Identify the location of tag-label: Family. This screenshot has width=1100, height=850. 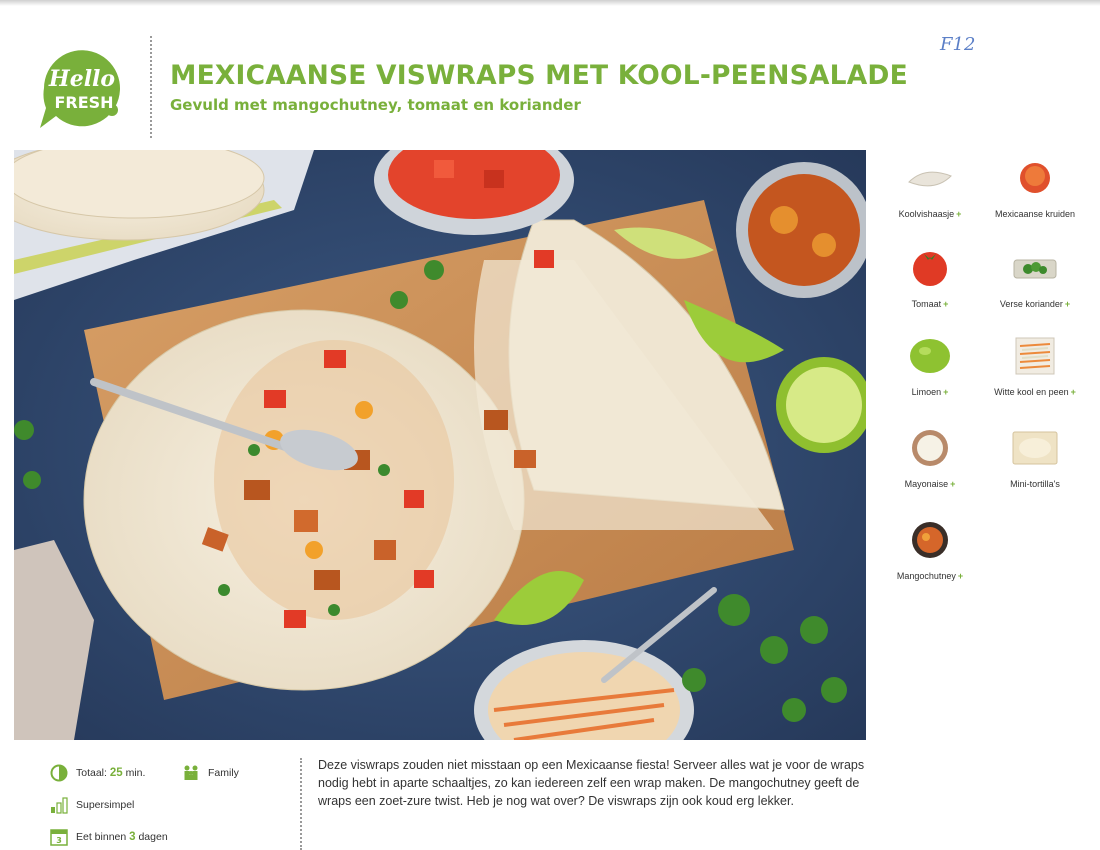
(223, 773).